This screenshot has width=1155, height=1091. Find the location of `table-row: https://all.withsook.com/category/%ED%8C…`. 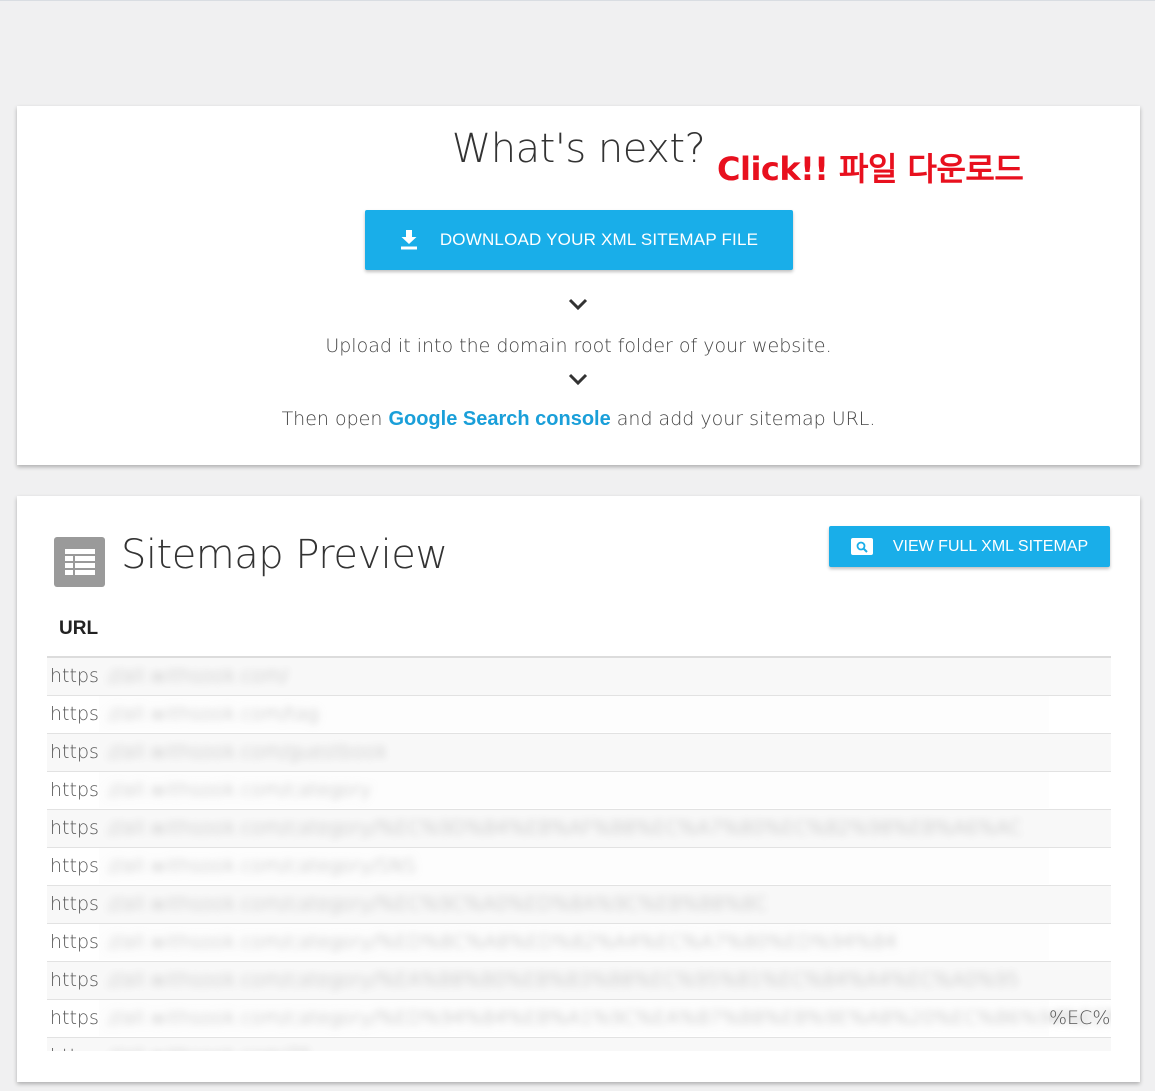

table-row: https://all.withsook.com/category/%ED%8C… is located at coordinates (579, 943).